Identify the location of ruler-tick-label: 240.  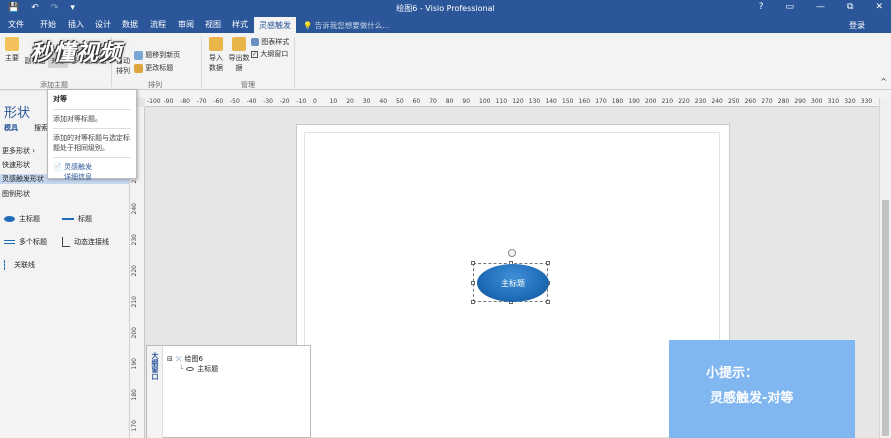
(134, 209).